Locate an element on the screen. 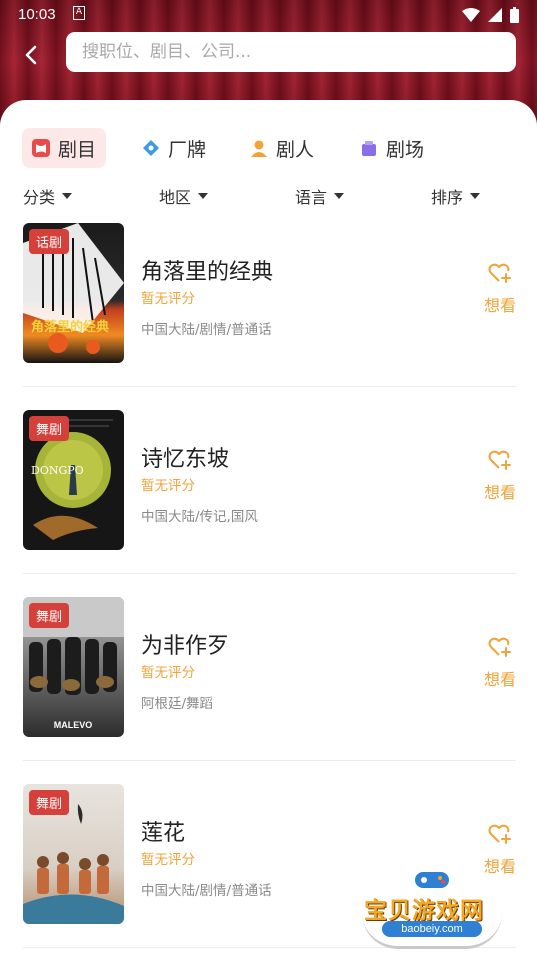 Image resolution: width=537 pixels, height=956 pixels. poster-image: 角落里的经典 话剧 is located at coordinates (73, 293).